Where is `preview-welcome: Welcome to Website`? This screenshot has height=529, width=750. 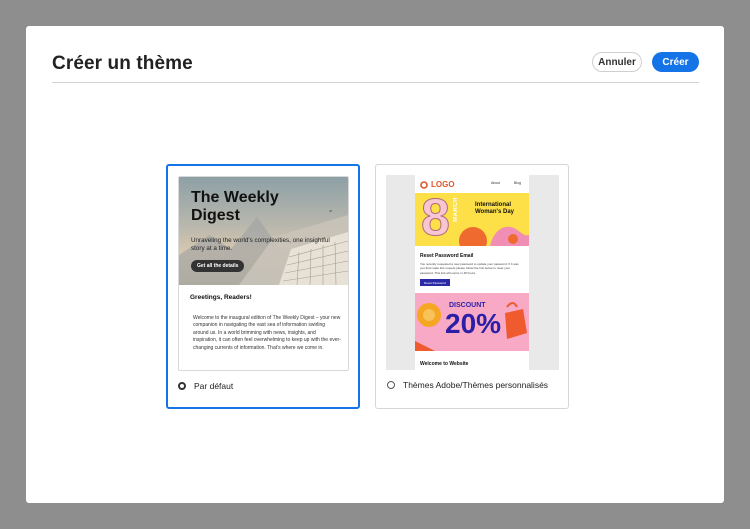
preview-welcome: Welcome to Website is located at coordinates (444, 364).